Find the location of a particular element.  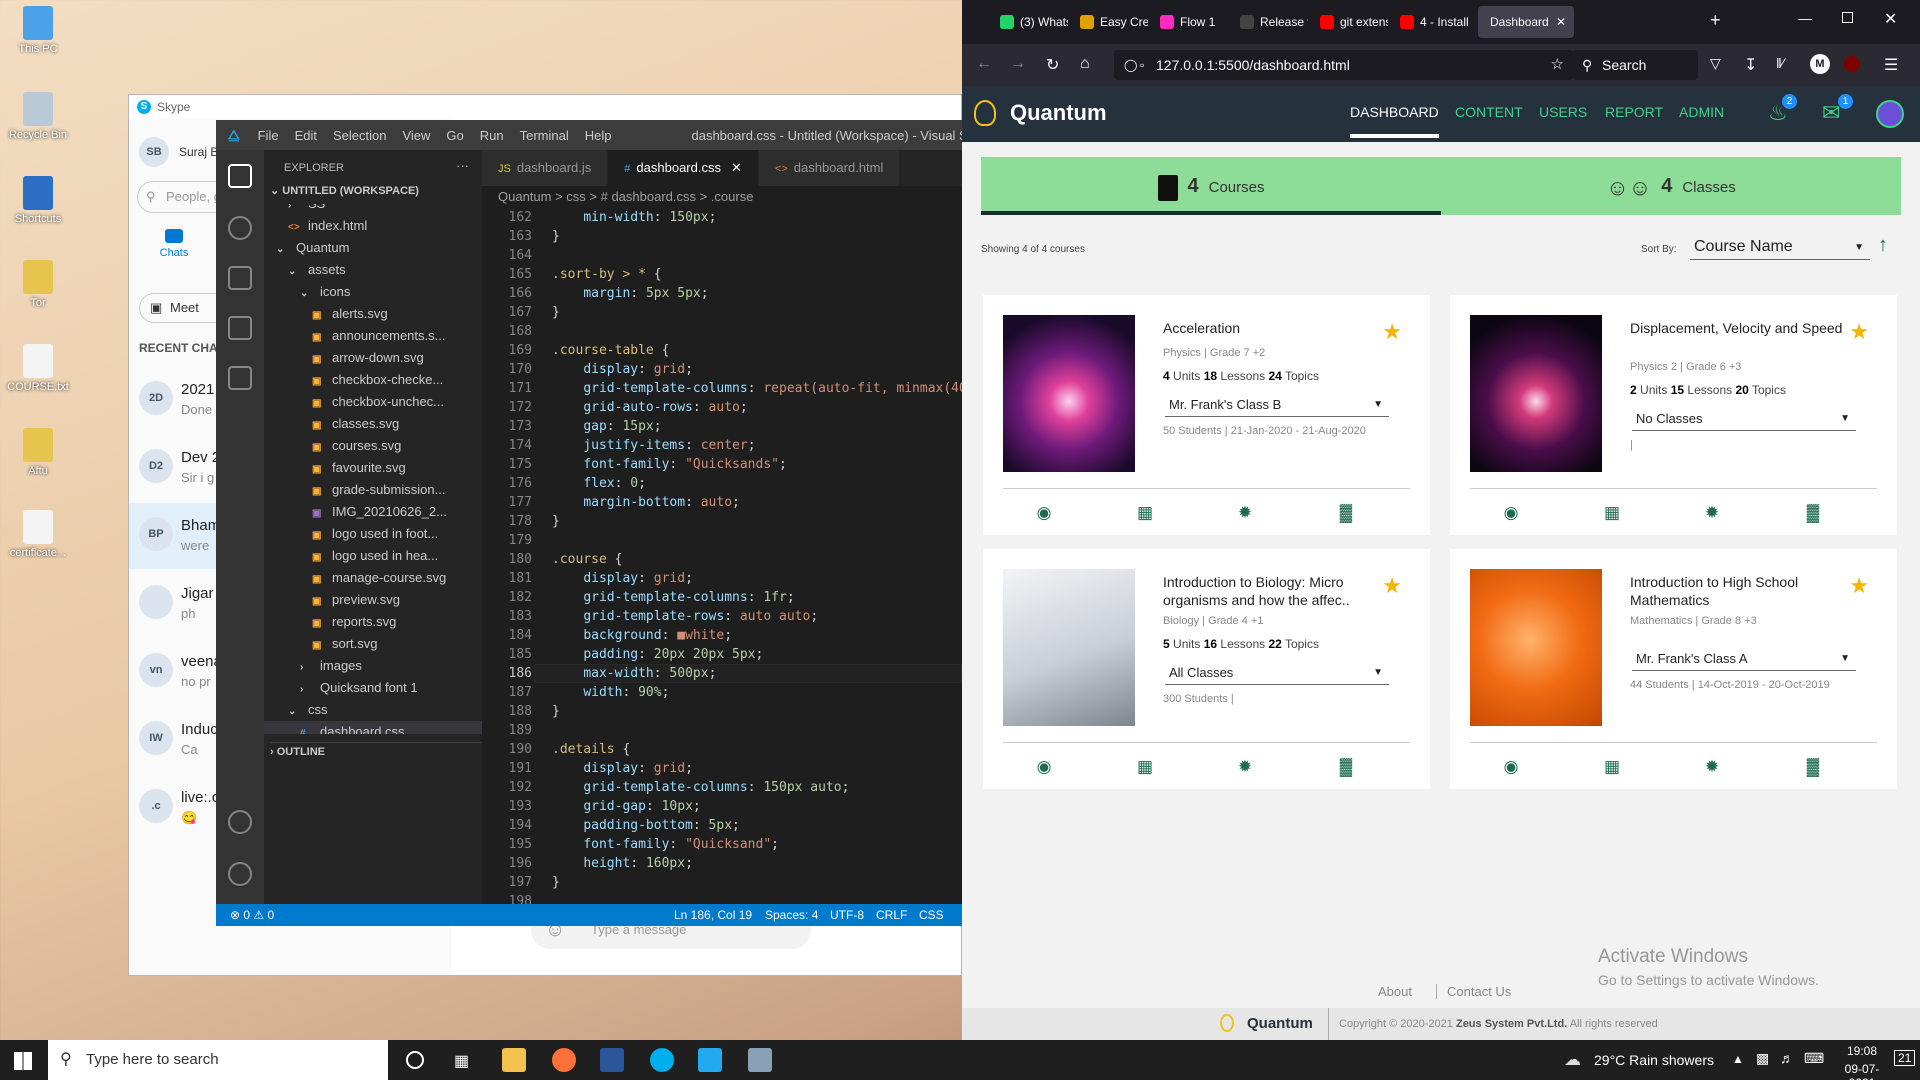

profile-avatar: SB is located at coordinates (154, 152).